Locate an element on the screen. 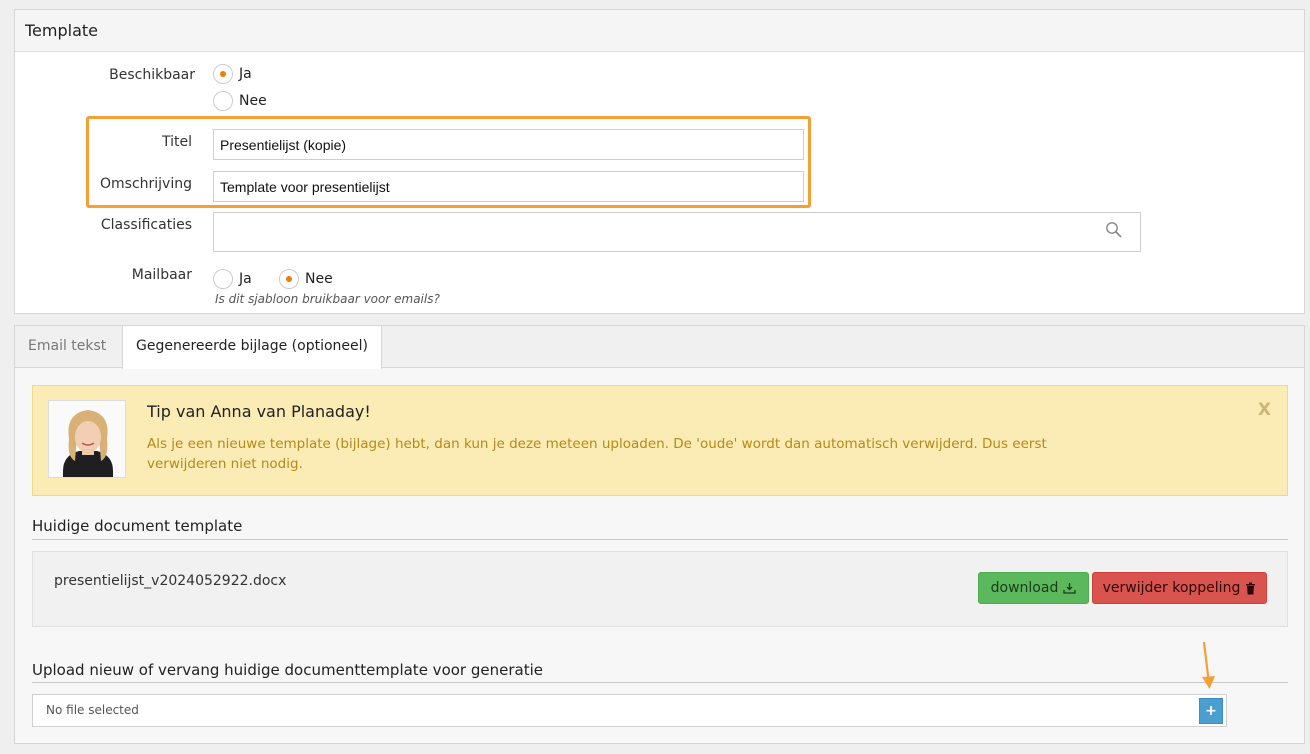 The width and height of the screenshot is (1310, 754). highlight-box is located at coordinates (448, 162).